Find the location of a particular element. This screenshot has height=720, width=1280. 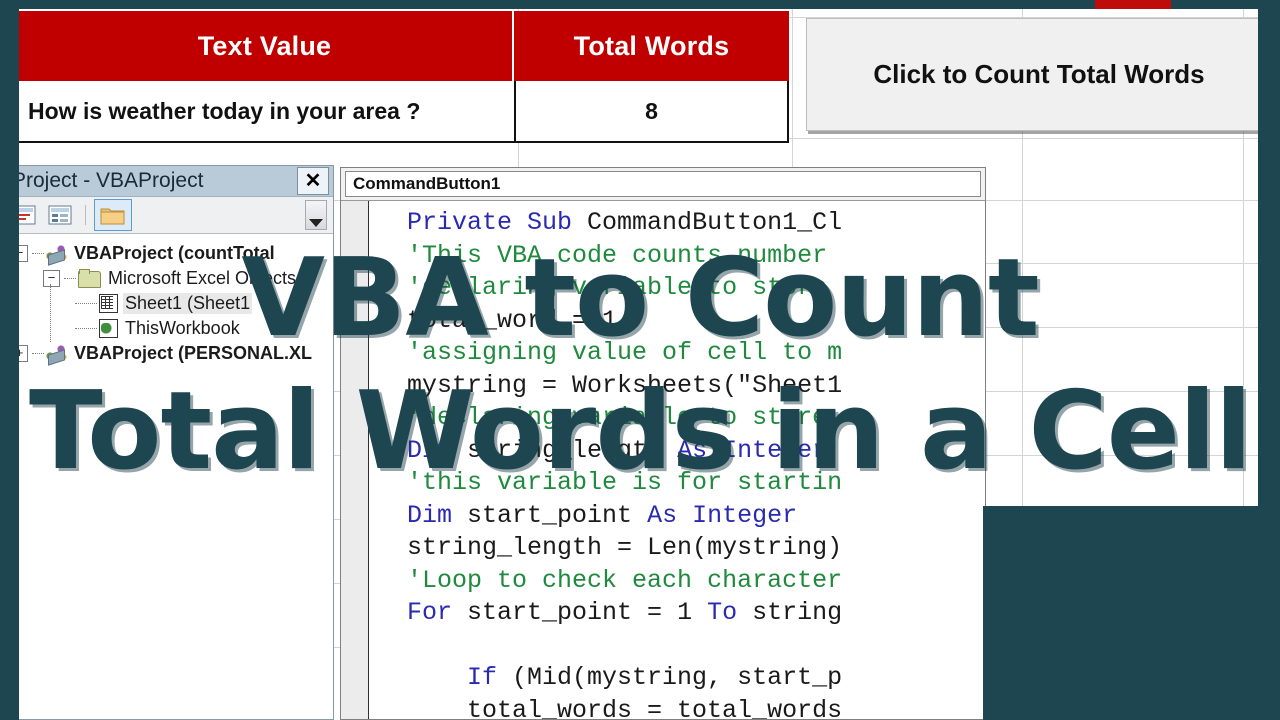

object-dropdown: CommandButton1 is located at coordinates (663, 184).